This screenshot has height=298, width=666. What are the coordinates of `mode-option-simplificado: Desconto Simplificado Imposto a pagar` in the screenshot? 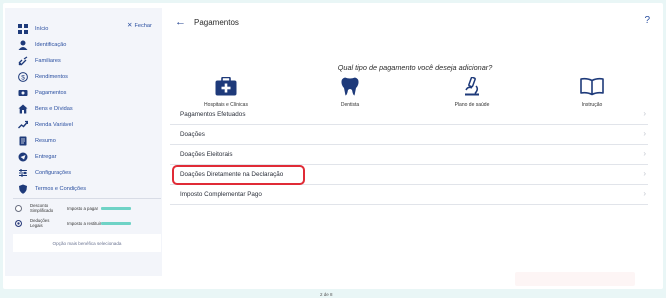 It's located at (89, 208).